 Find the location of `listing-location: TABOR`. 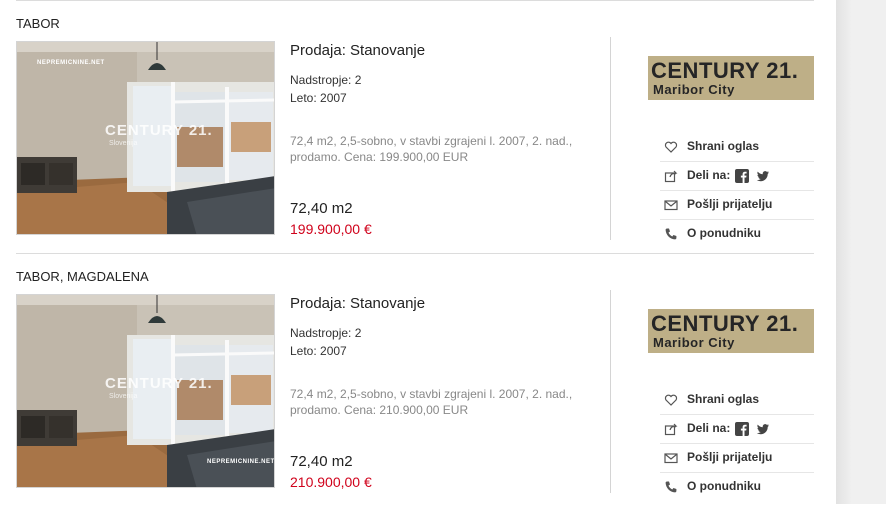

listing-location: TABOR is located at coordinates (38, 23).